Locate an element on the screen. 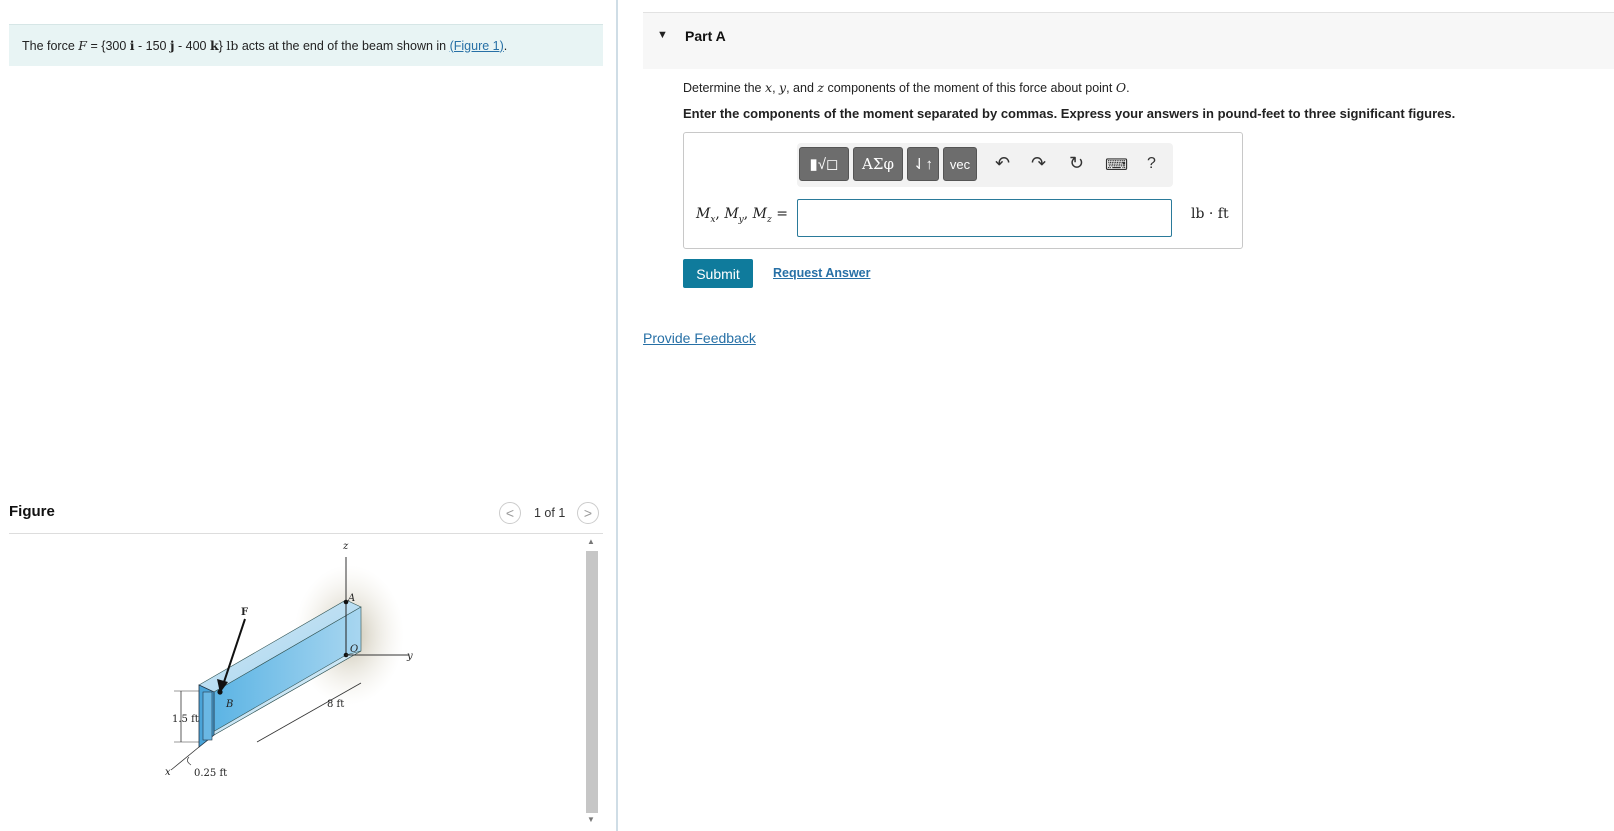 The height and width of the screenshot is (831, 1614). provide-feedback-link: Provide Feedback is located at coordinates (699, 338).